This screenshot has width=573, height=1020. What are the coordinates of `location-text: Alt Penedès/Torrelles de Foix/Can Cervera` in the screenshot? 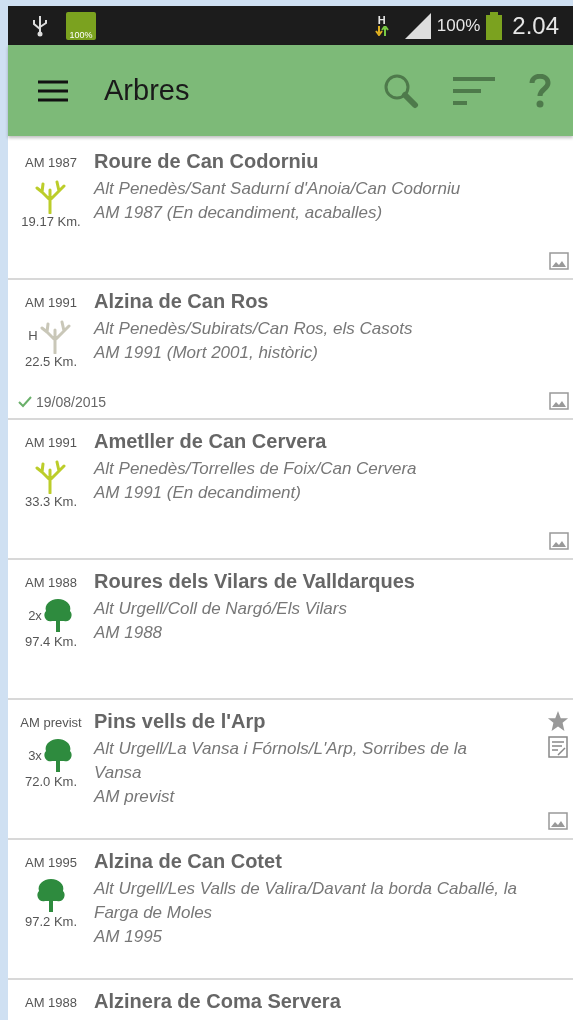 It's located at (256, 469).